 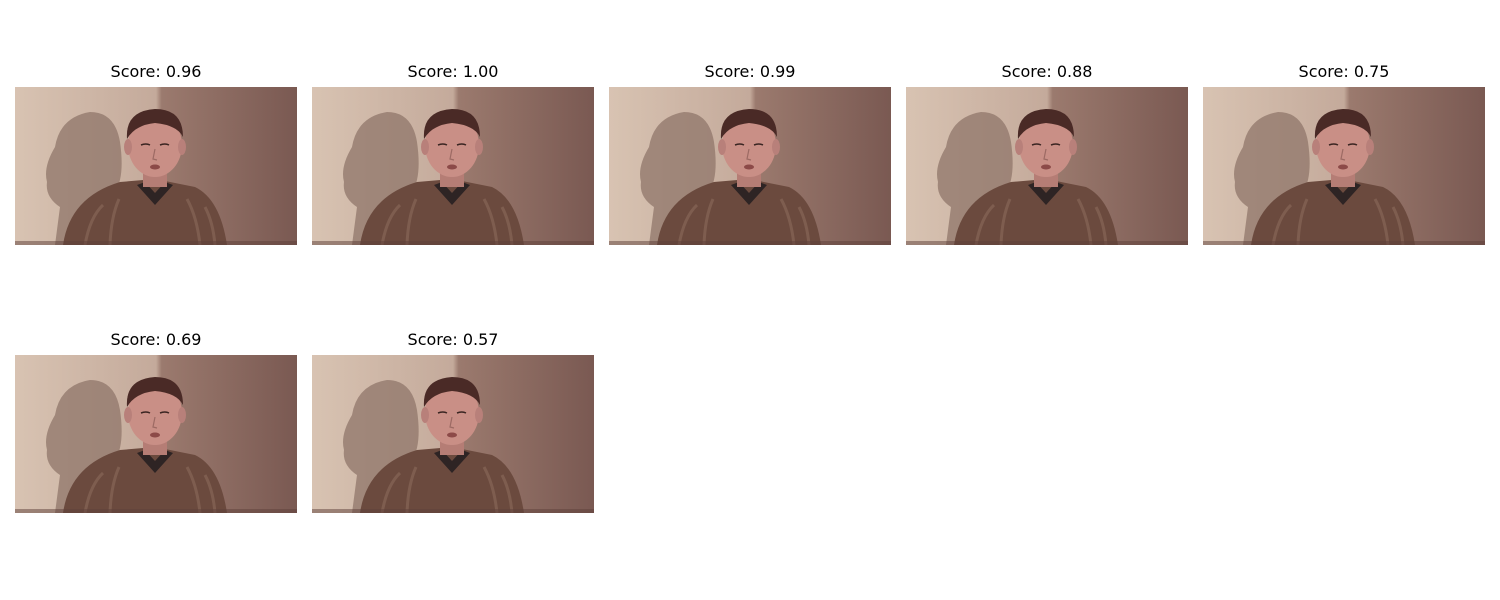 I want to click on score-label: Score: 1.00, so click(x=453, y=71).